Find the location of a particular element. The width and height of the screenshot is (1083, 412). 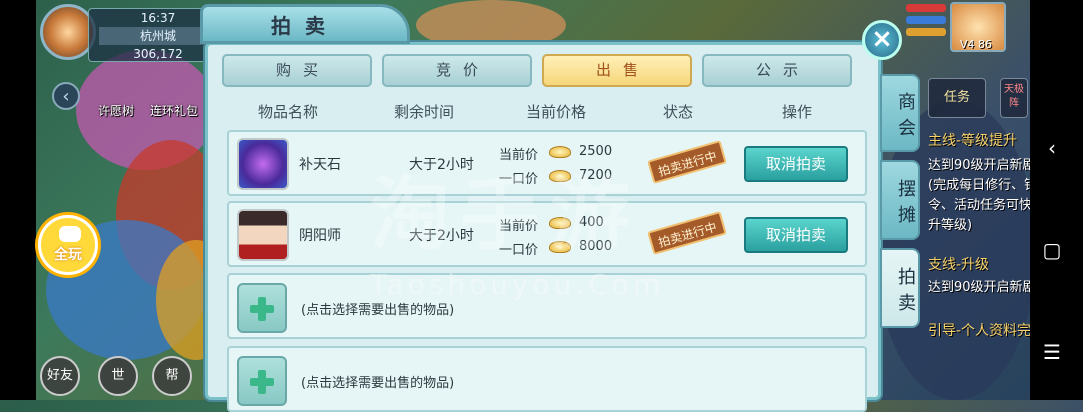

npc-label-wish-tree: 许愿树 is located at coordinates (116, 110).